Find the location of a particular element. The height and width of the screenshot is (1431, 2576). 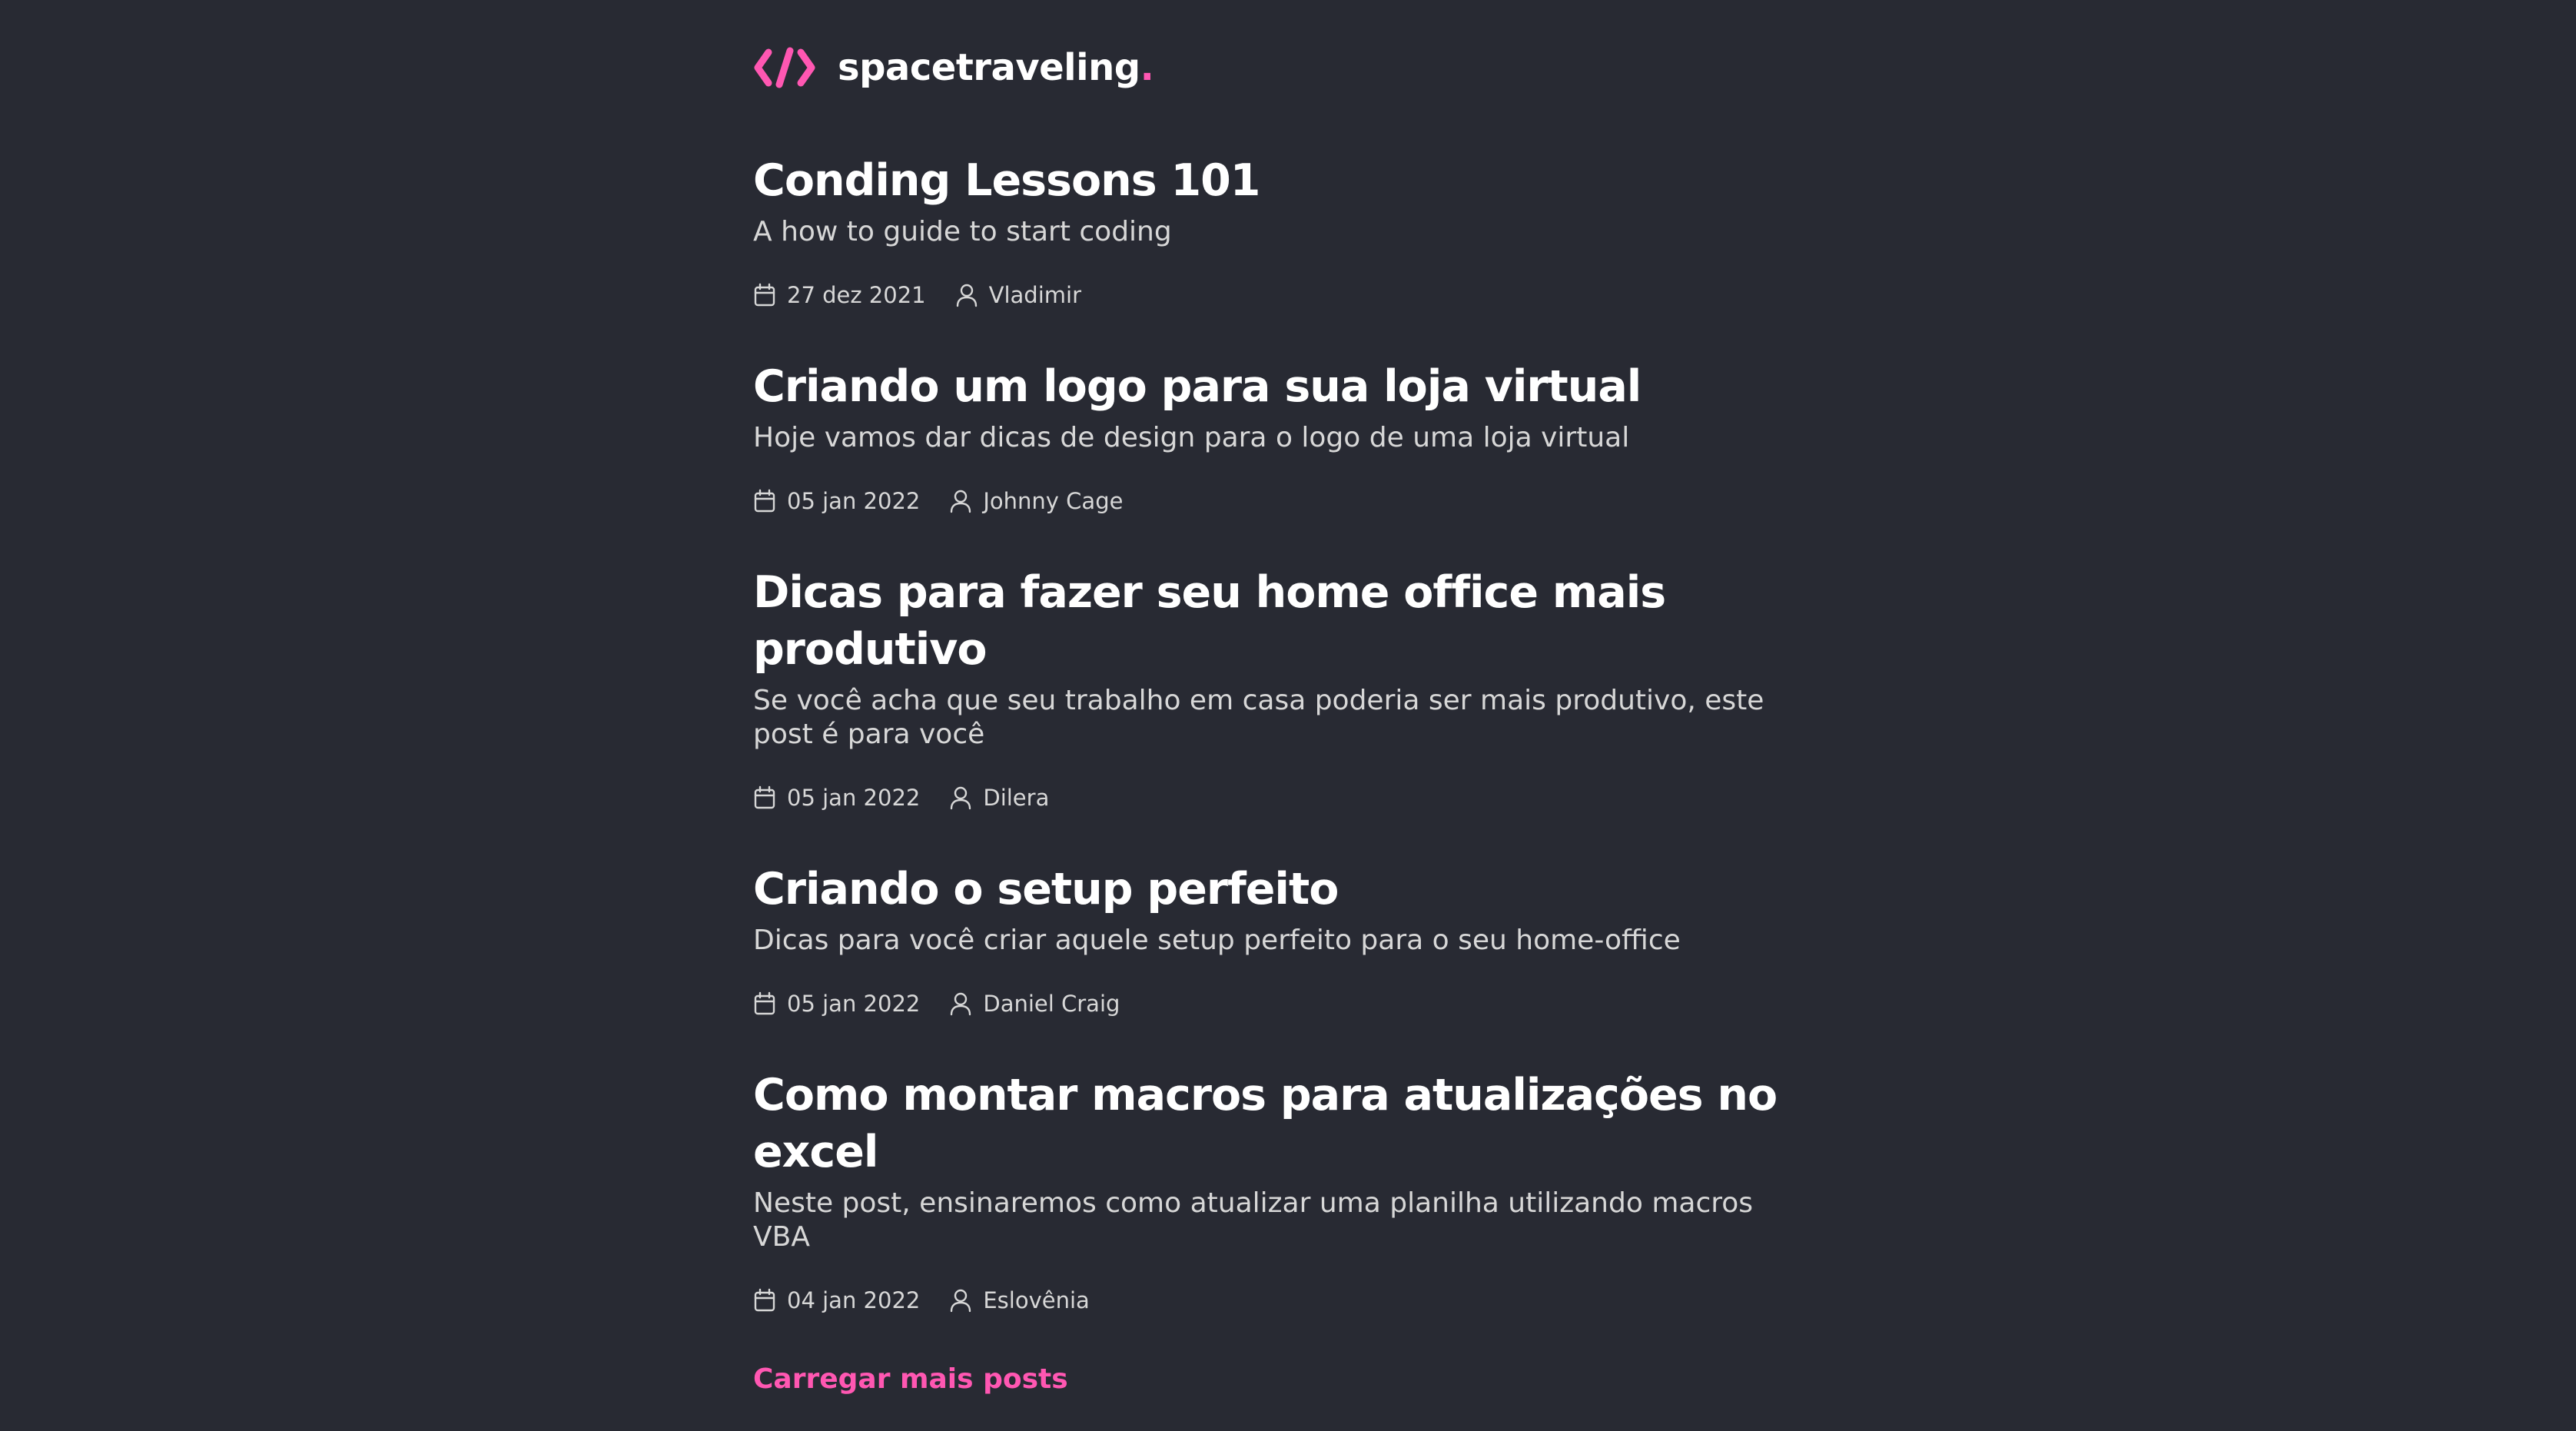

post-subtitle: A how to guide to start coding is located at coordinates (962, 231).